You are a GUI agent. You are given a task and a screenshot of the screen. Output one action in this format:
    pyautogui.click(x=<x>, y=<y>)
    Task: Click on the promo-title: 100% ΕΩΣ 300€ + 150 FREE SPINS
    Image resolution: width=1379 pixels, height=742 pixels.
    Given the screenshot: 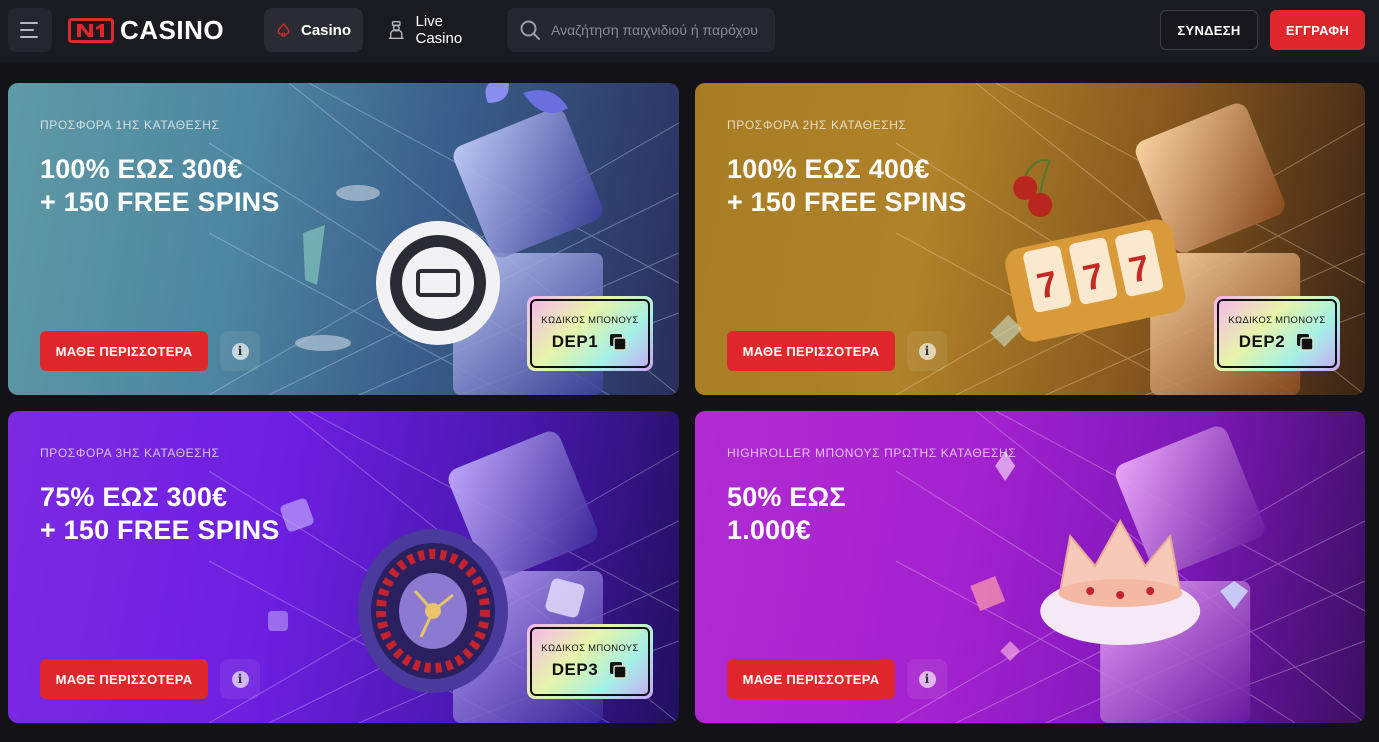 What is the action you would take?
    pyautogui.click(x=160, y=185)
    